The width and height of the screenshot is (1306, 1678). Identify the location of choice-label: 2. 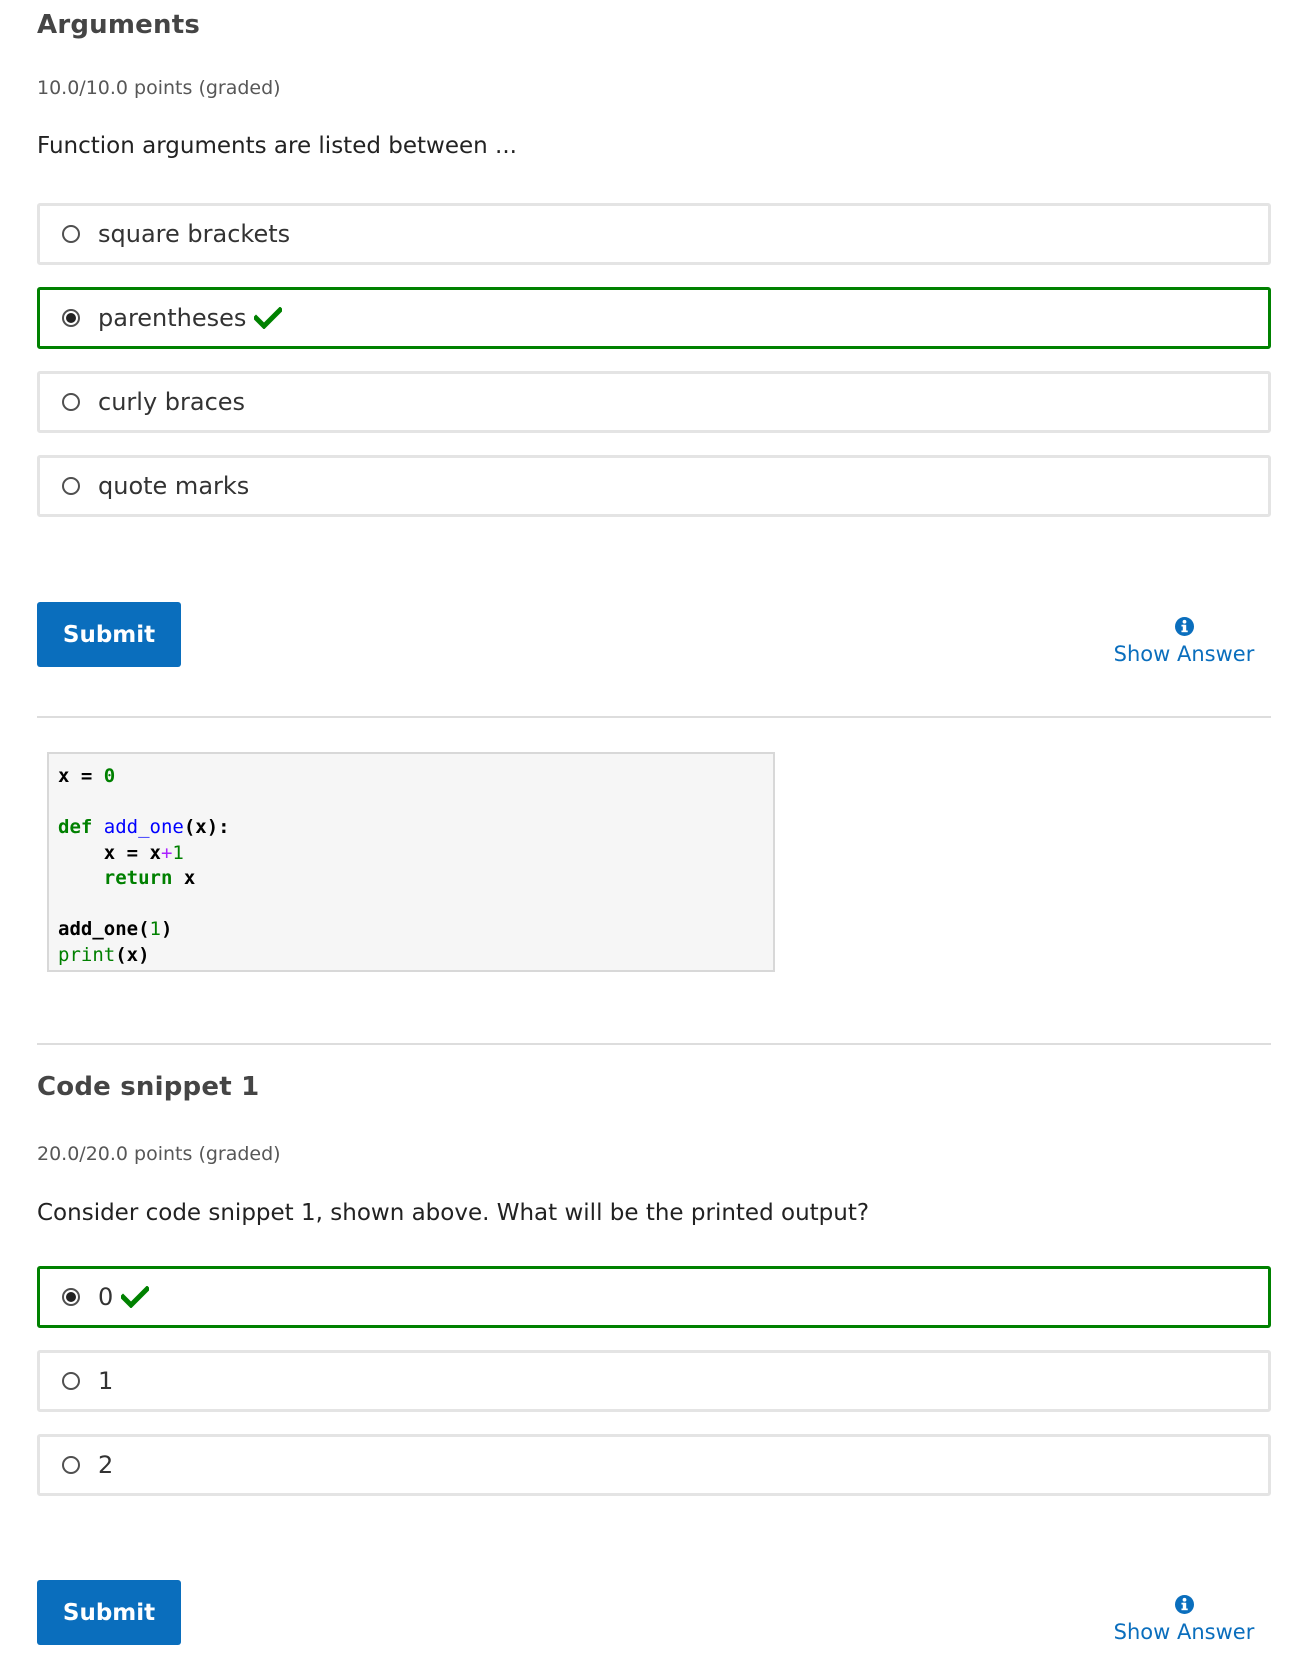
(106, 1465).